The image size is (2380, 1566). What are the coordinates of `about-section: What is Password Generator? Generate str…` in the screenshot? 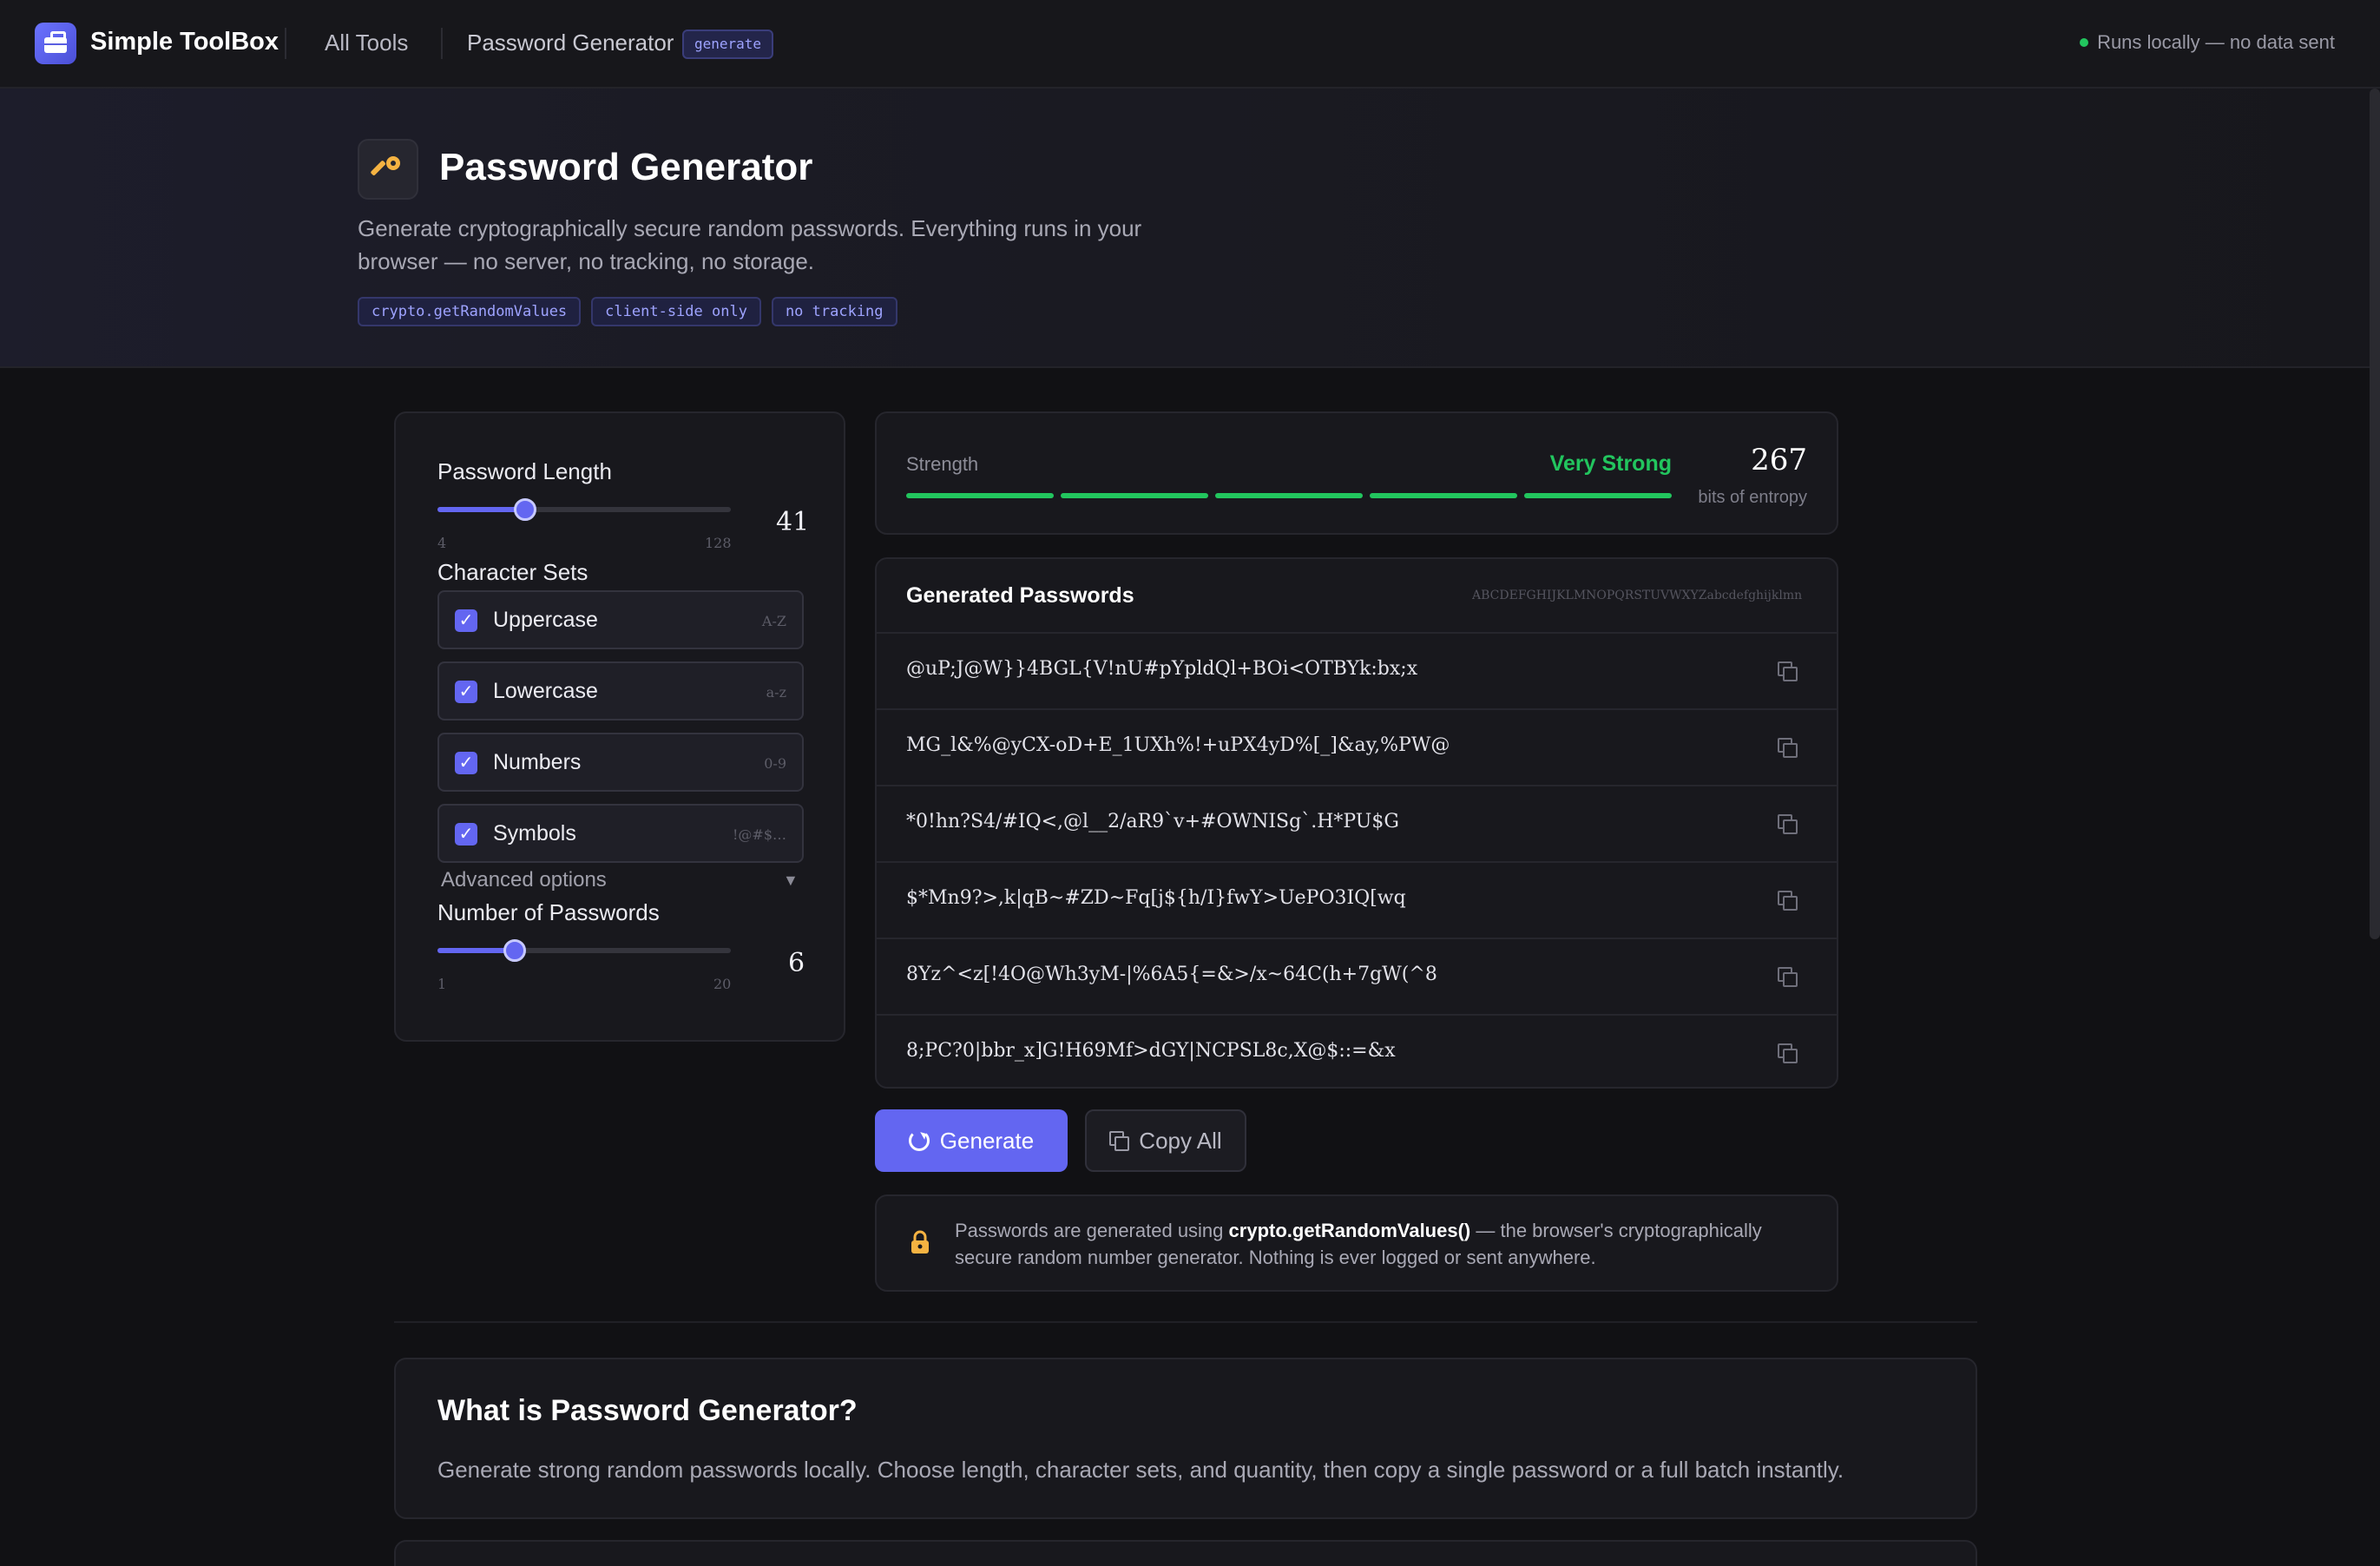 It's located at (1185, 1438).